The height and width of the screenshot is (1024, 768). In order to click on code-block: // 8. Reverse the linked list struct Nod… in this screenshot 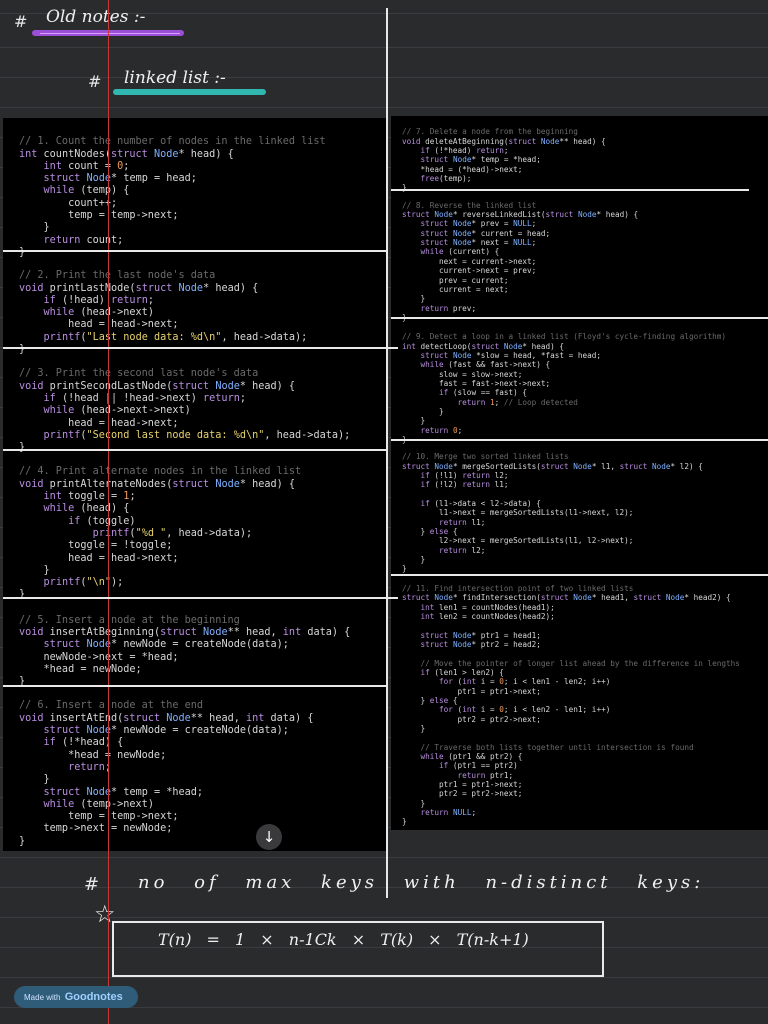, I will do `click(520, 261)`.